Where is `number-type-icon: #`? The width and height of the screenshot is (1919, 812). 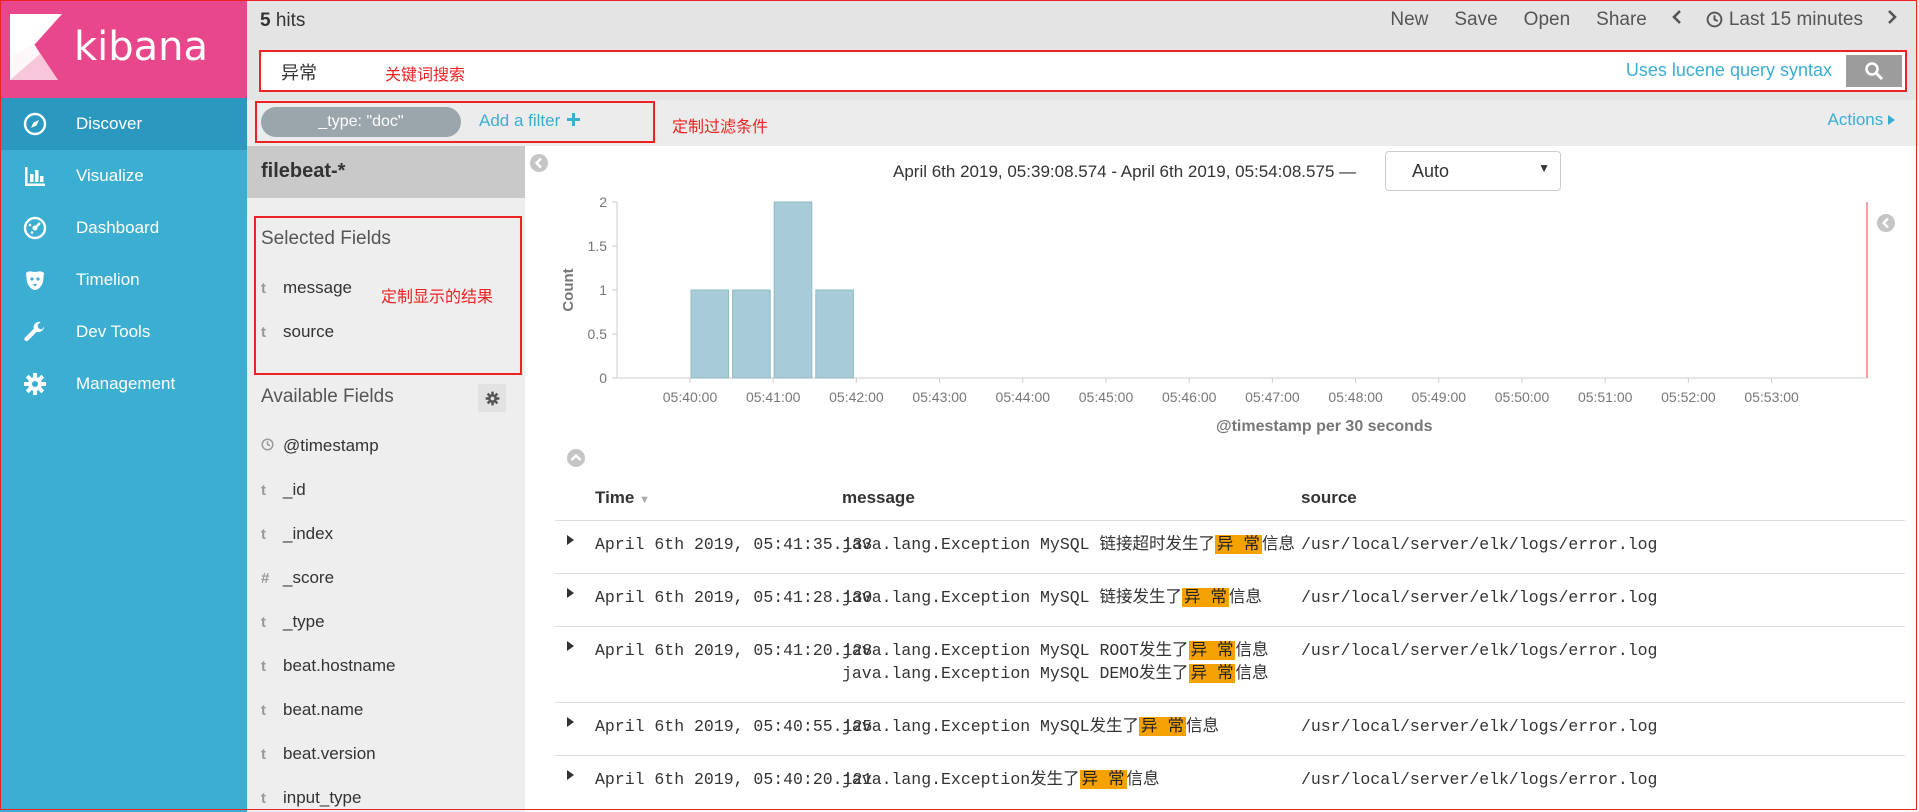 number-type-icon: # is located at coordinates (265, 578).